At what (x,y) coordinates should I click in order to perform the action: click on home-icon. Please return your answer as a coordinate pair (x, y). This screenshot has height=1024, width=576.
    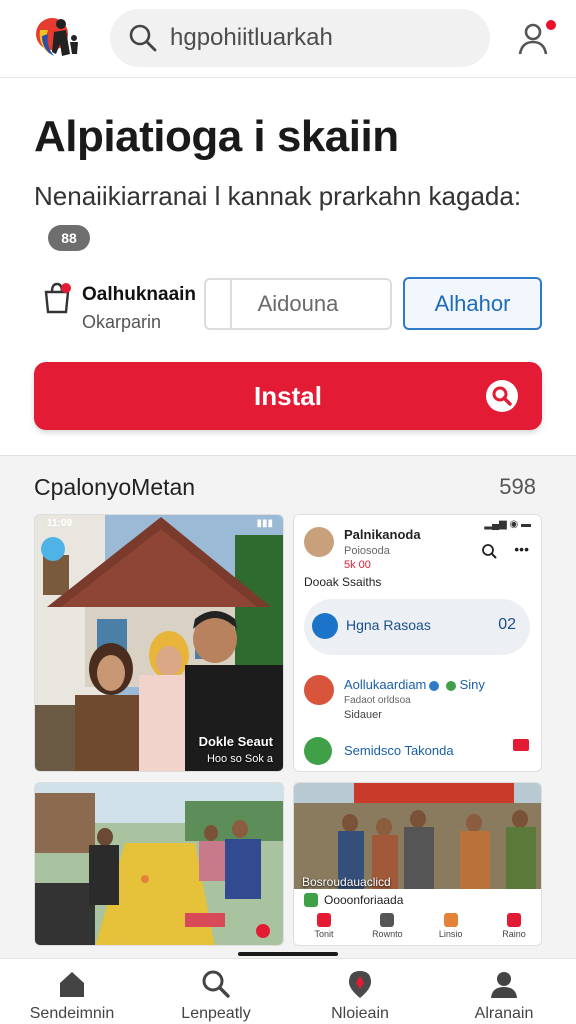
    Looking at the image, I should click on (72, 984).